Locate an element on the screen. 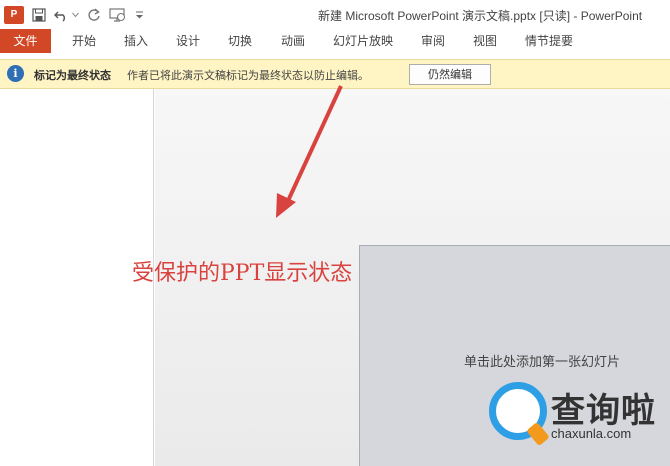  watermark-brand: 查询啦 is located at coordinates (603, 411).